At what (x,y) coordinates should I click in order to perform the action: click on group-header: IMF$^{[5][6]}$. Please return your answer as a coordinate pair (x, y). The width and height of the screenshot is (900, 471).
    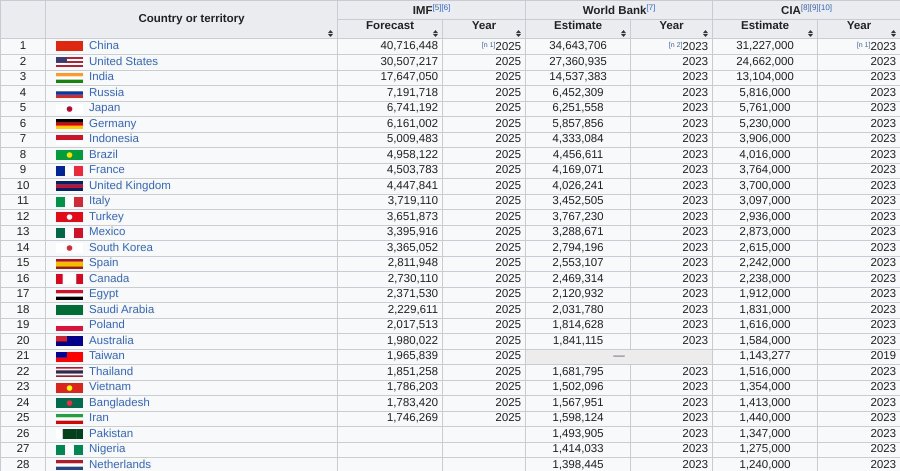
    Looking at the image, I should click on (432, 9).